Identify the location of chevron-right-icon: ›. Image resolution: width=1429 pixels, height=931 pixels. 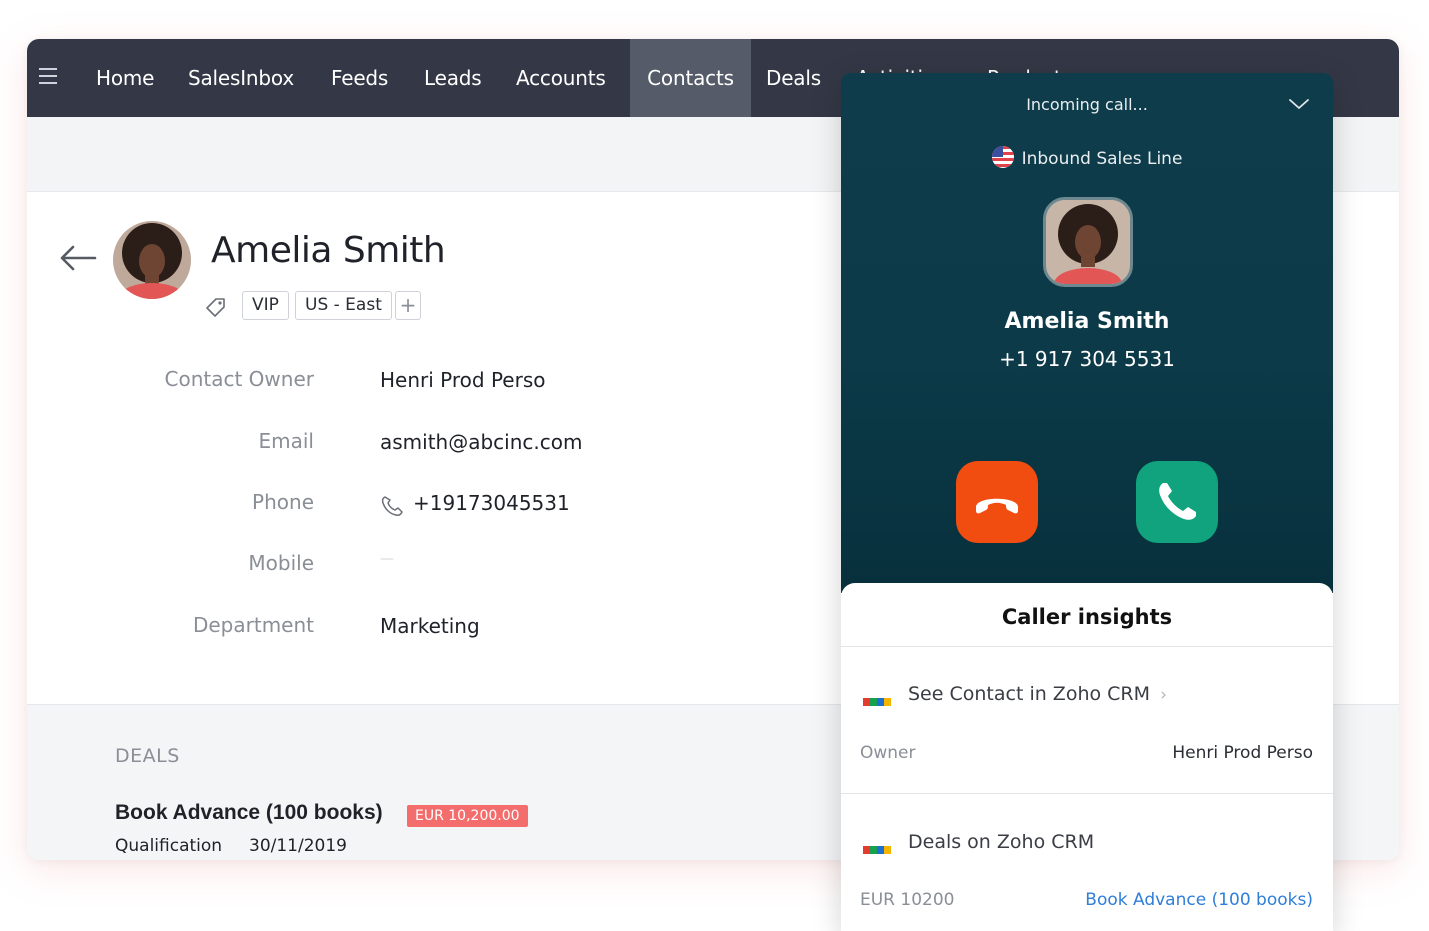
(1163, 695).